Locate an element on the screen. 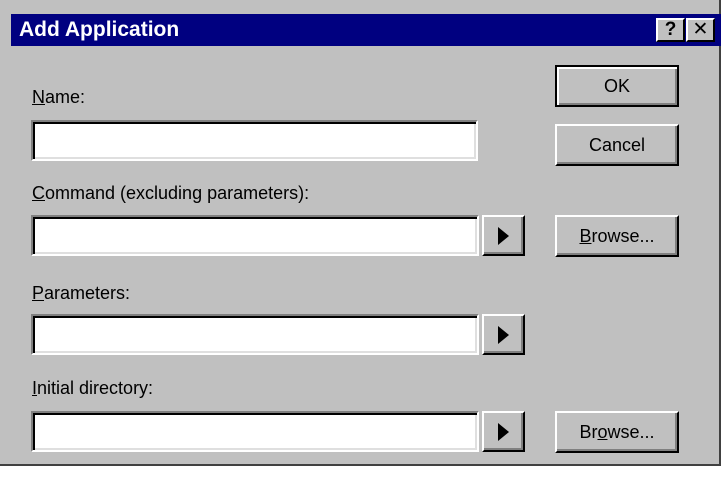  initial-directory-input is located at coordinates (255, 431).